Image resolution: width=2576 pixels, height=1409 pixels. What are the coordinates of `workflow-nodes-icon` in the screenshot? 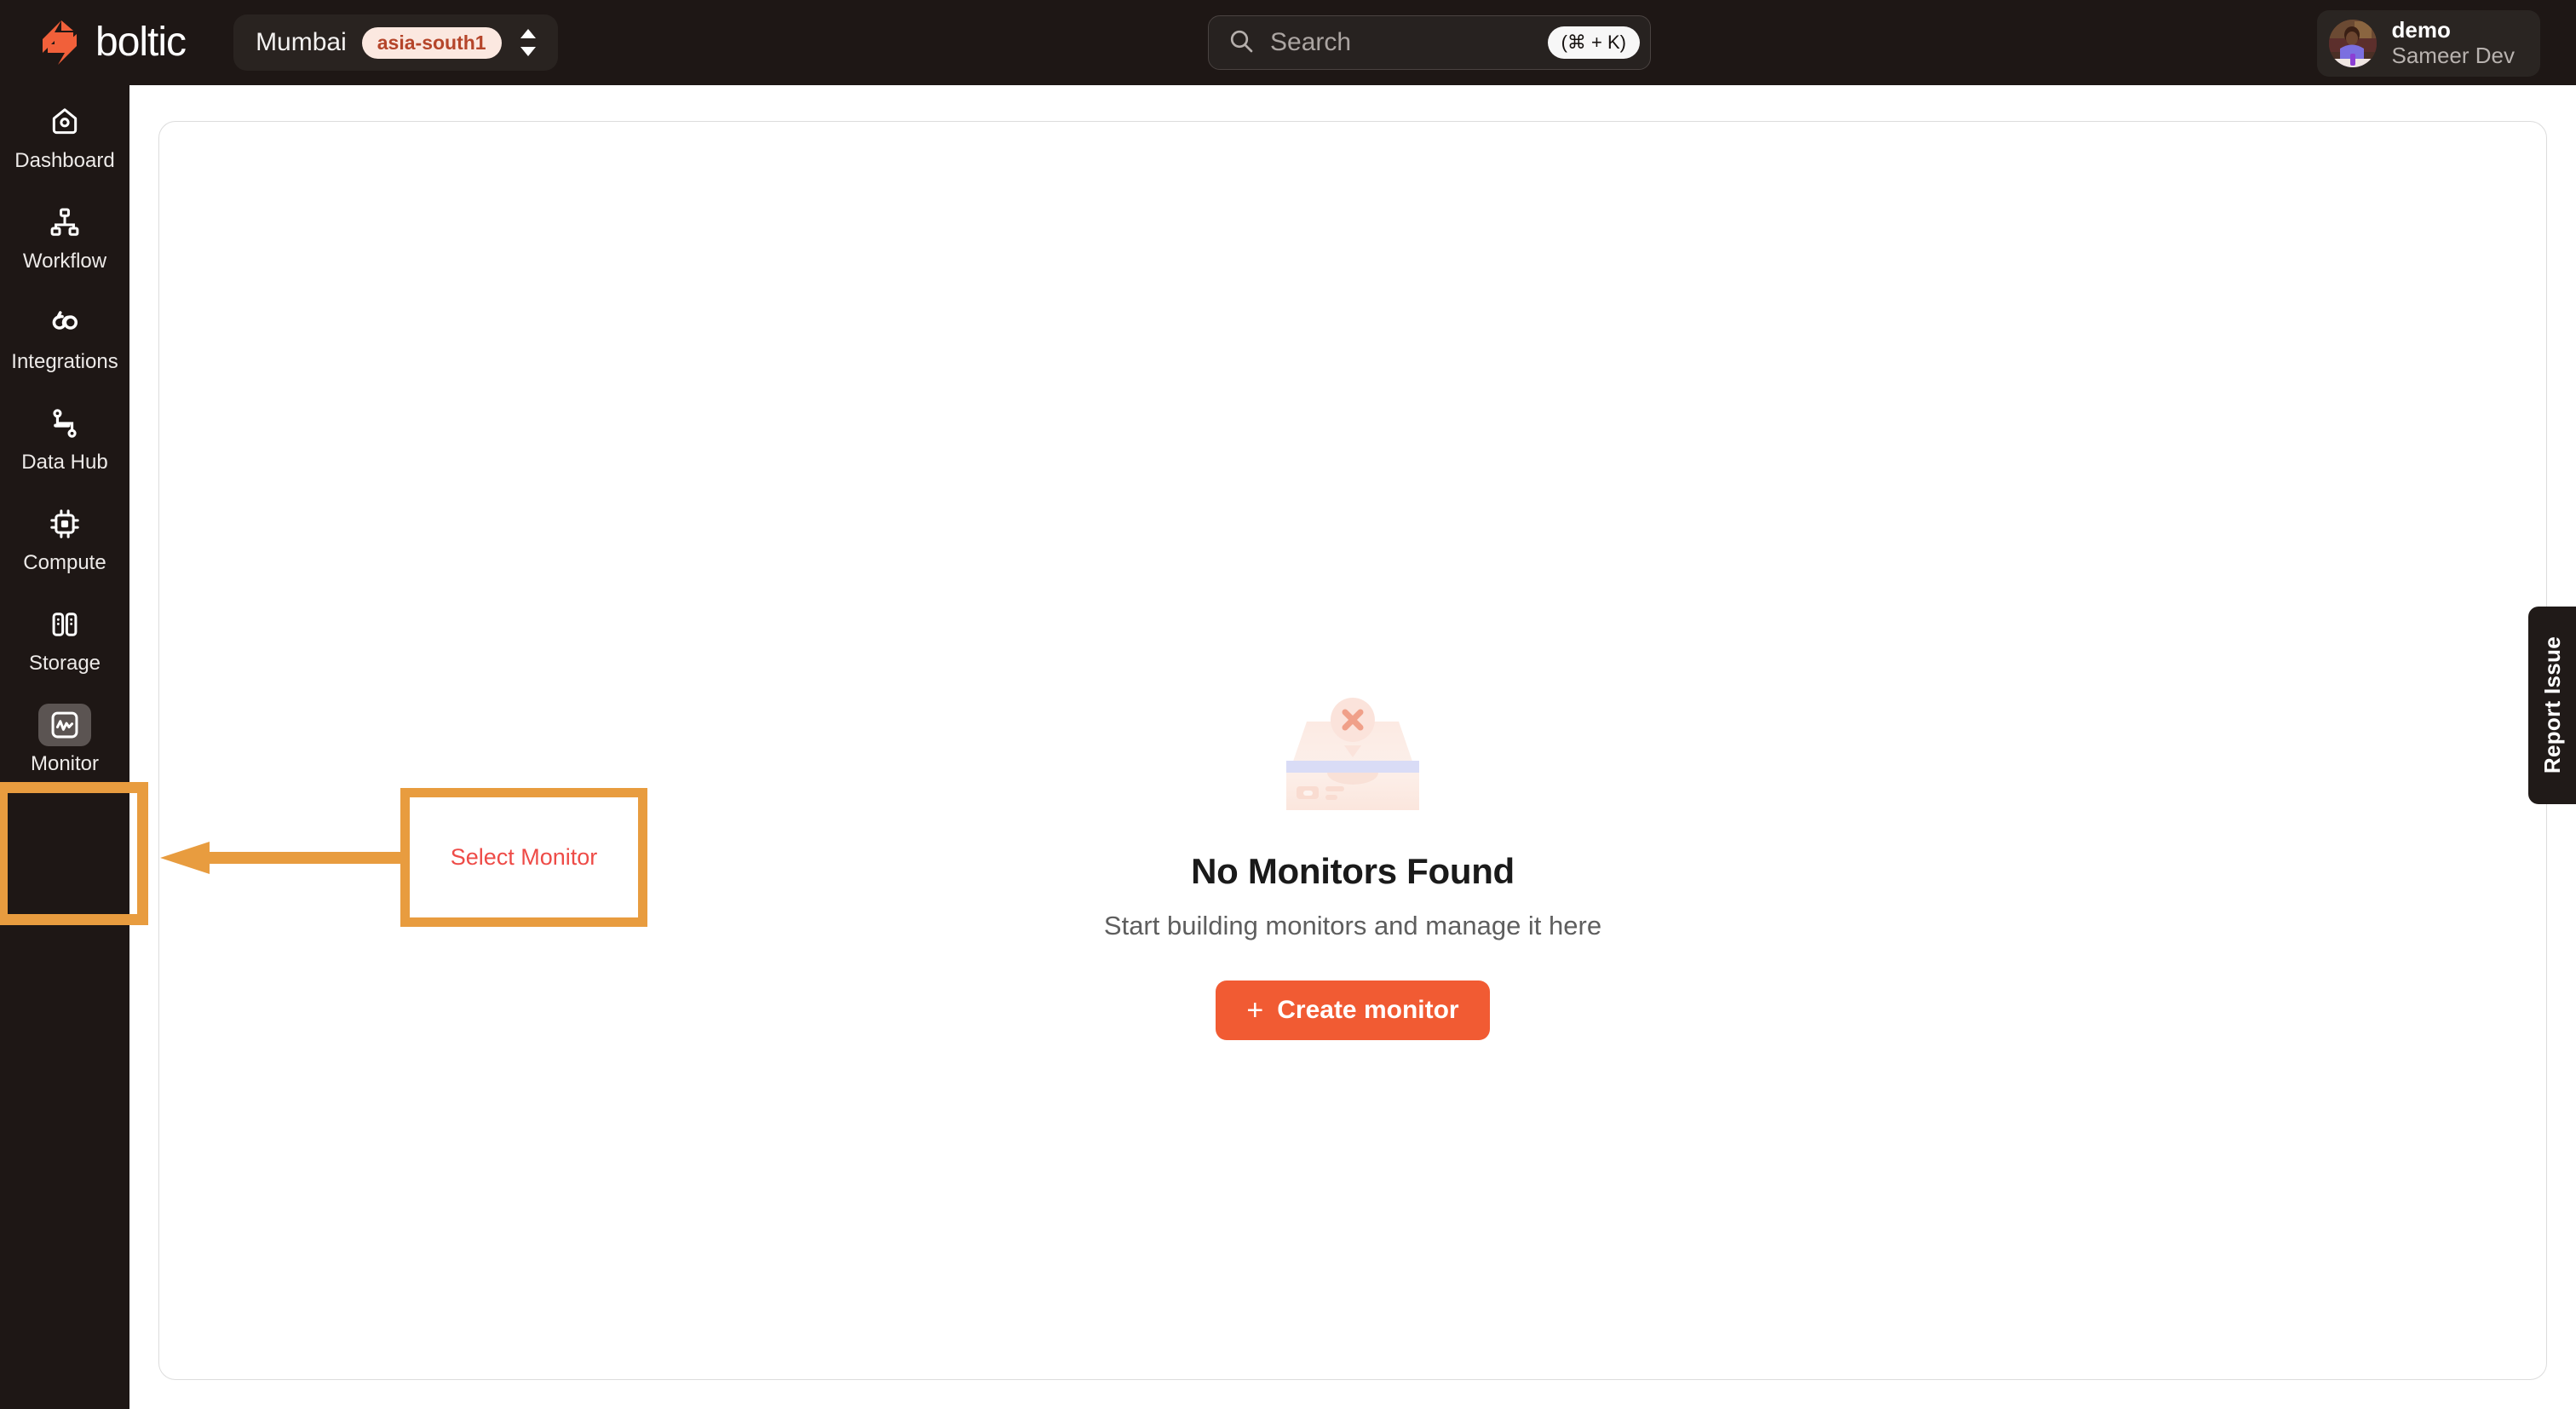 It's located at (64, 222).